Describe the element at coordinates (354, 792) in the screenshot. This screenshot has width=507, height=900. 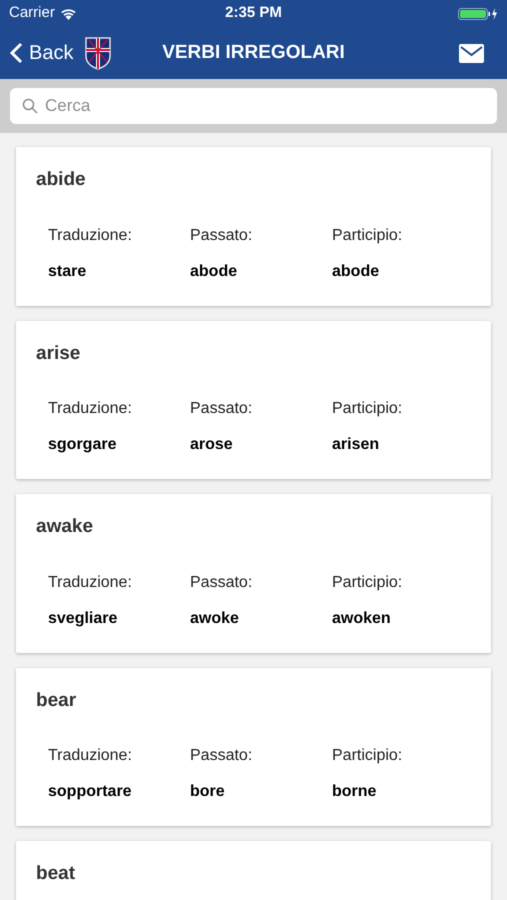
I see `field-value: borne` at that location.